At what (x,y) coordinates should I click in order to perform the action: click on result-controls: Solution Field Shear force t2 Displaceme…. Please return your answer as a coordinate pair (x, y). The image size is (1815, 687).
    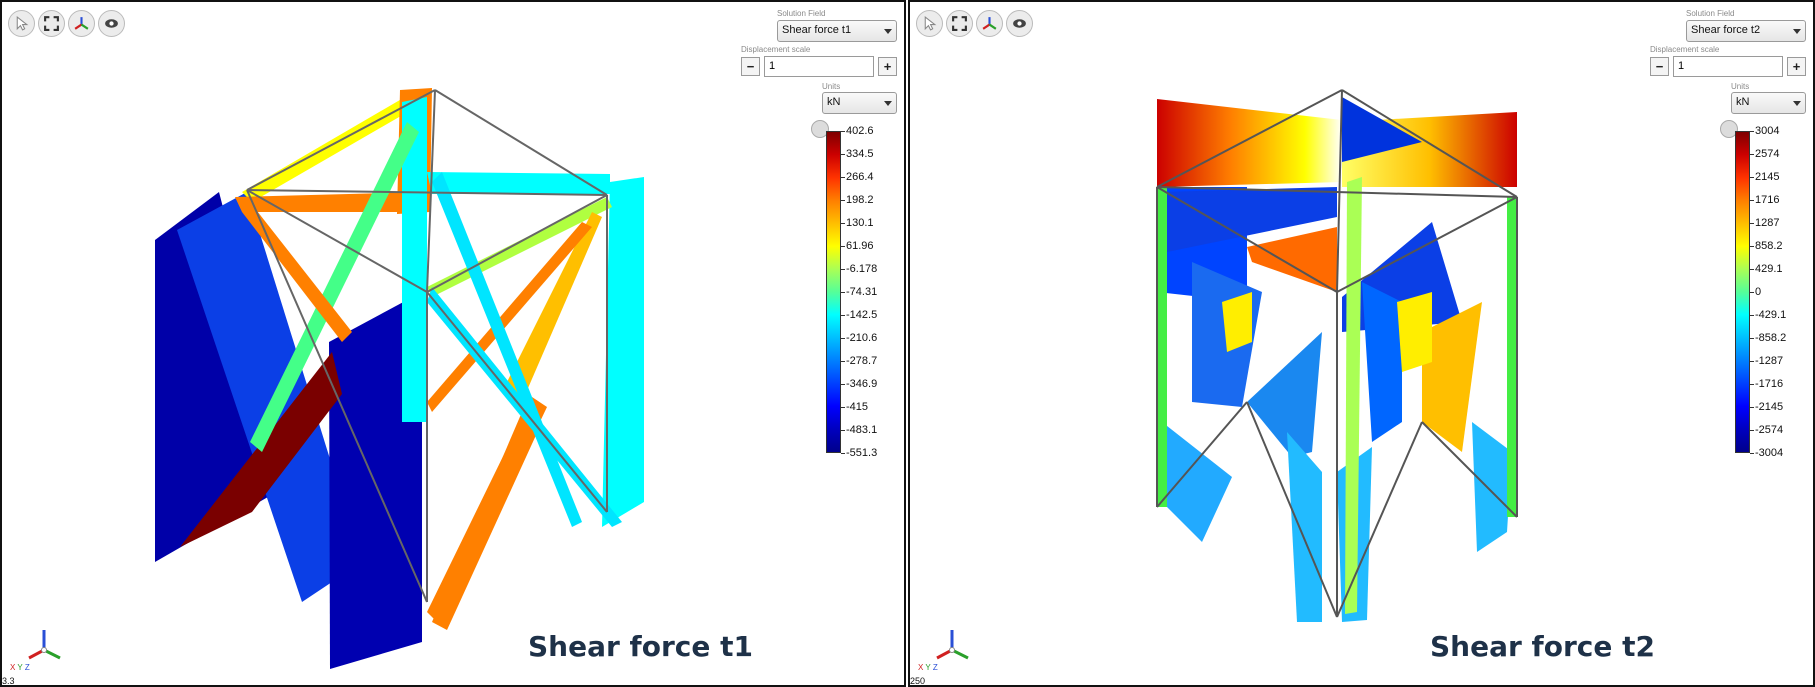
    Looking at the image, I should click on (1728, 232).